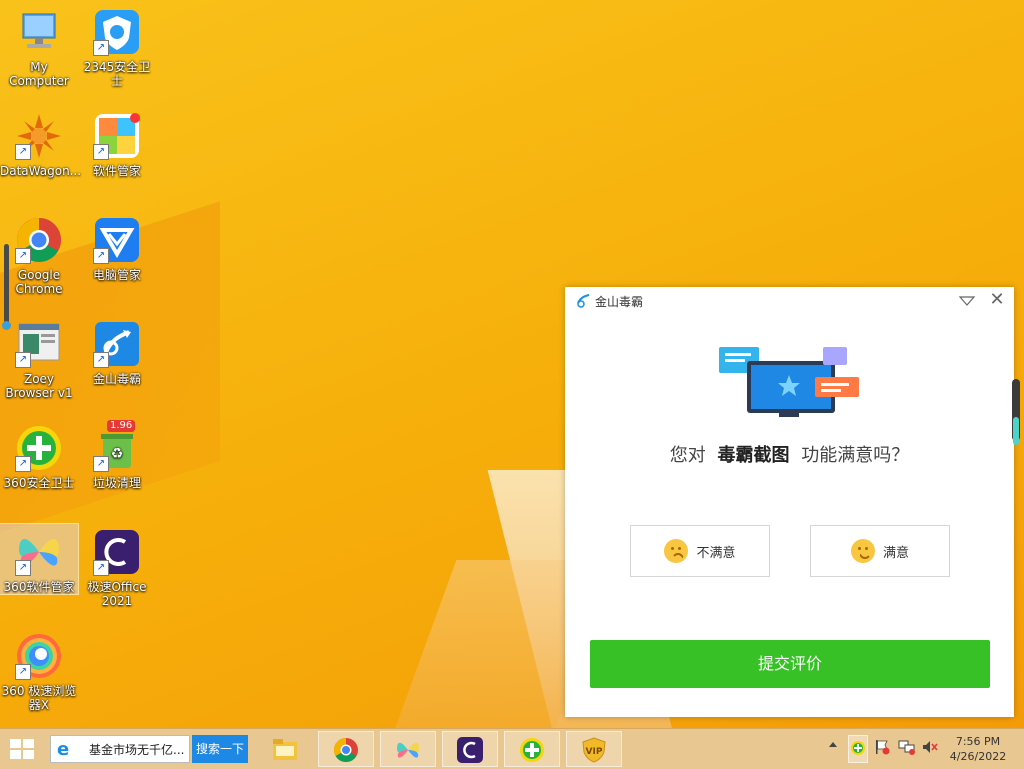 The image size is (1024, 769). Describe the element at coordinates (220, 749) in the screenshot. I see `search-button: 搜索一下` at that location.